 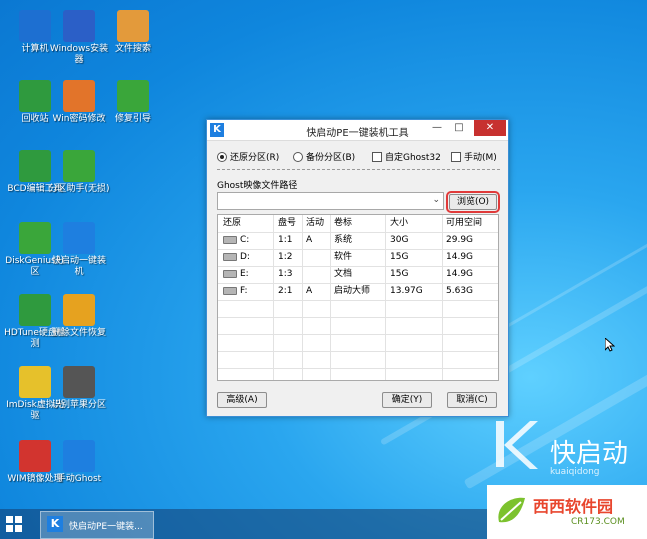 I want to click on cell-free: 14.9G, so click(x=460, y=274).